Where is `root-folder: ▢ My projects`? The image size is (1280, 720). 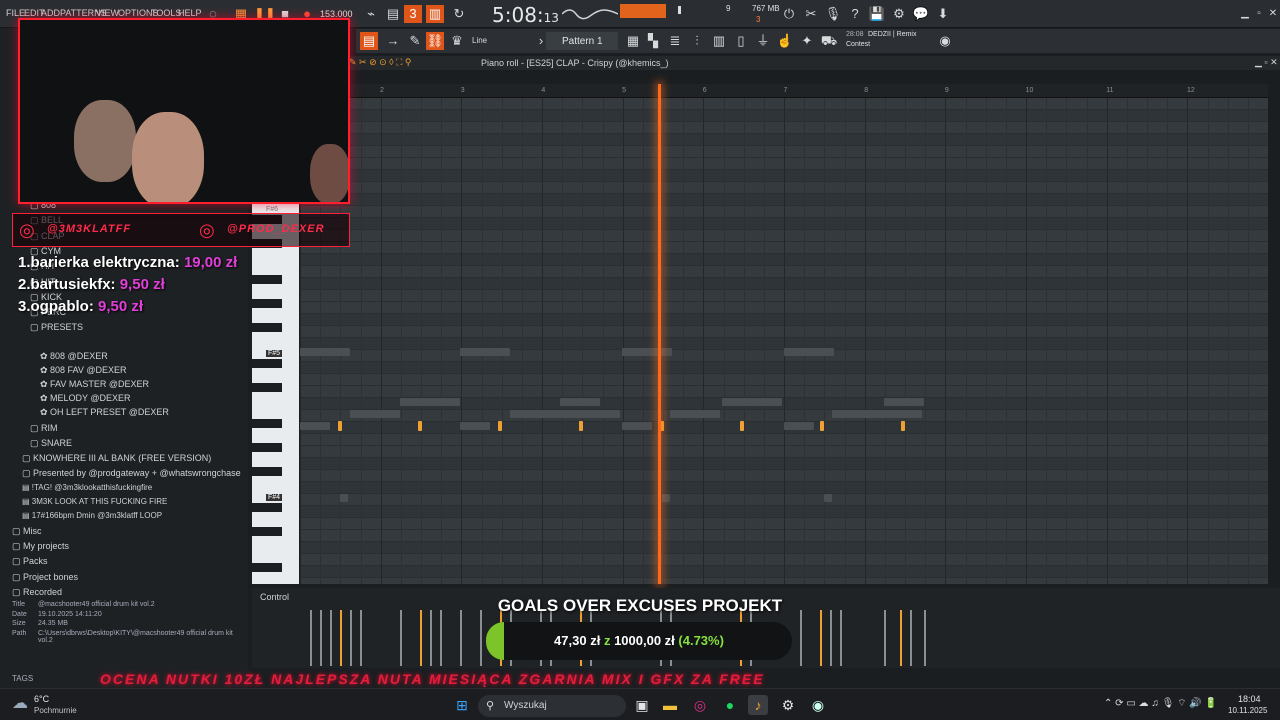
root-folder: ▢ My projects is located at coordinates (40, 546).